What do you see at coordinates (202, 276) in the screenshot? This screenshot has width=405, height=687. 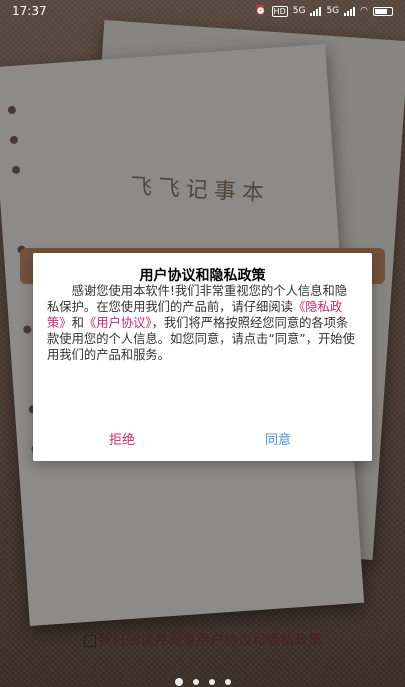 I see `dialog-title: 用户协议和隐私政策` at bounding box center [202, 276].